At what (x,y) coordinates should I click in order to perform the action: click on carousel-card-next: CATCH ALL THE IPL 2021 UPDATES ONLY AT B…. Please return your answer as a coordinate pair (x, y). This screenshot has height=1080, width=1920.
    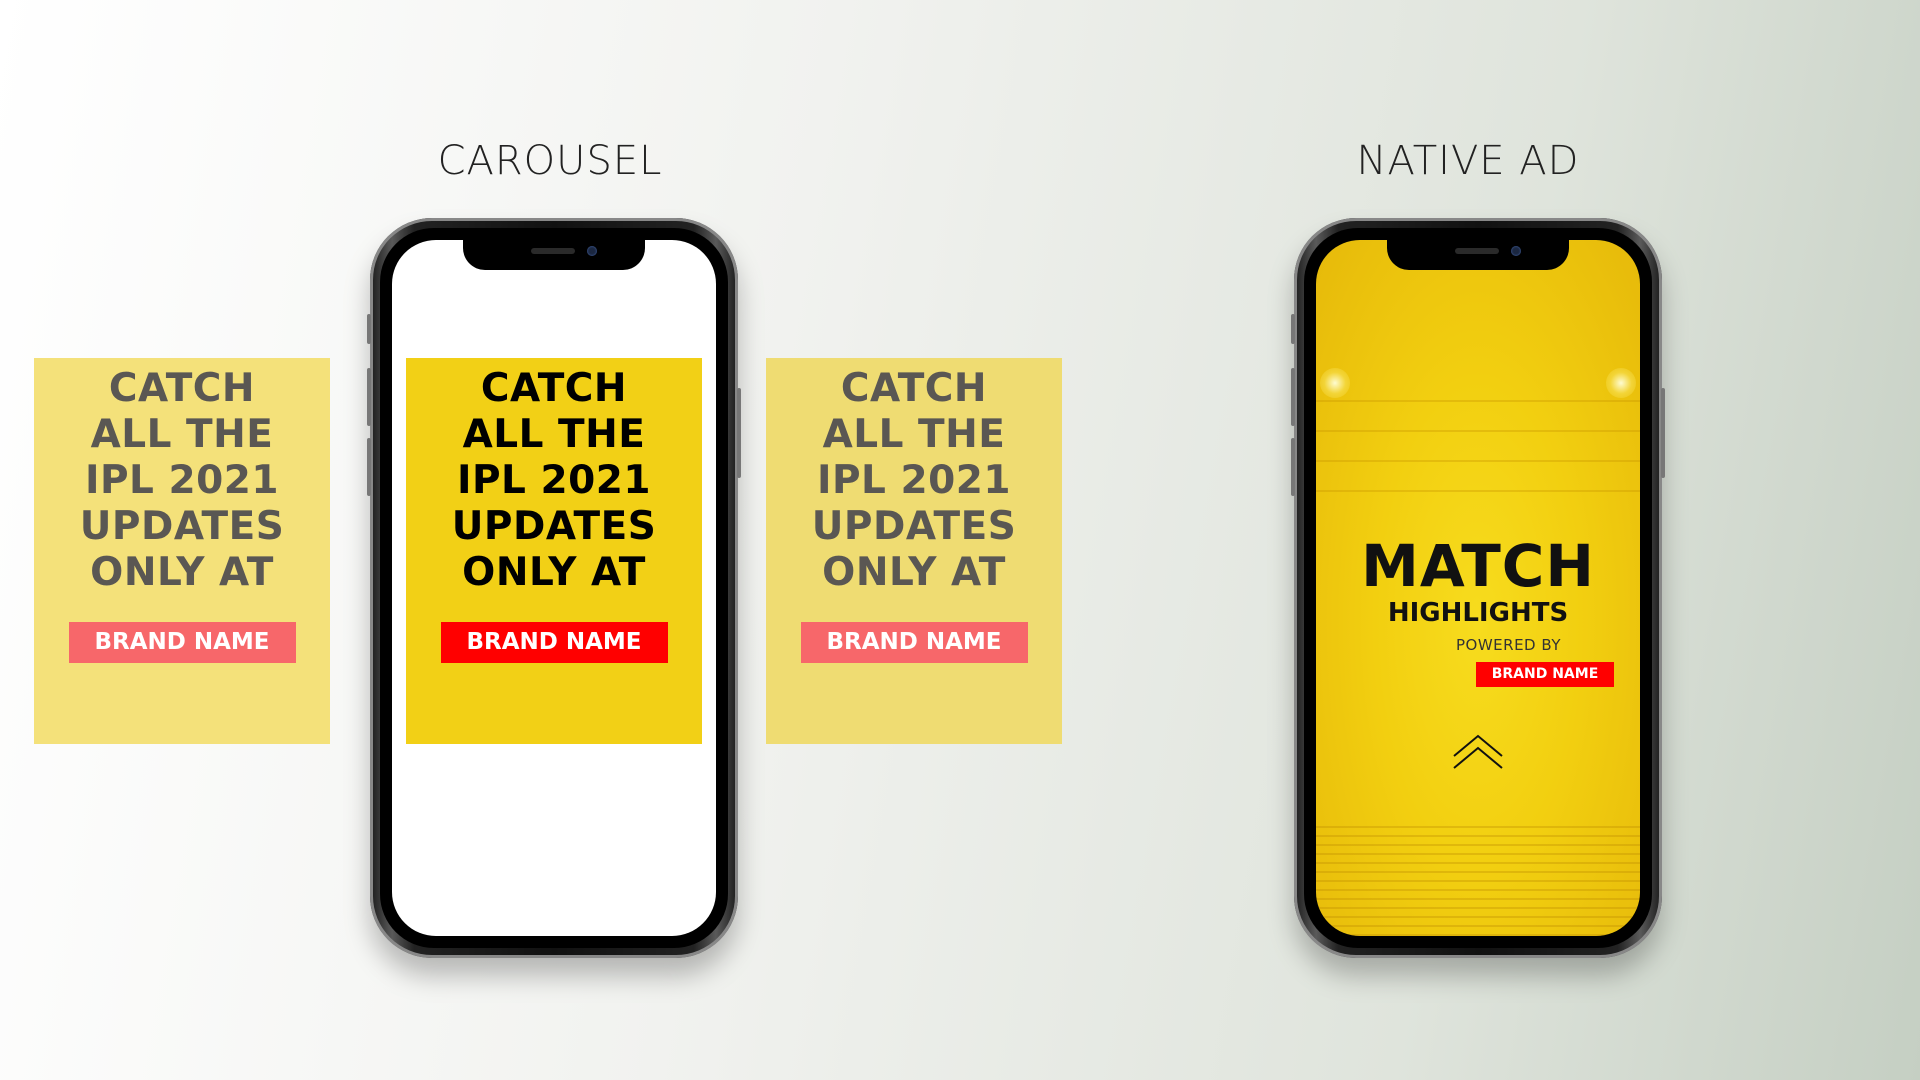
    Looking at the image, I should click on (914, 551).